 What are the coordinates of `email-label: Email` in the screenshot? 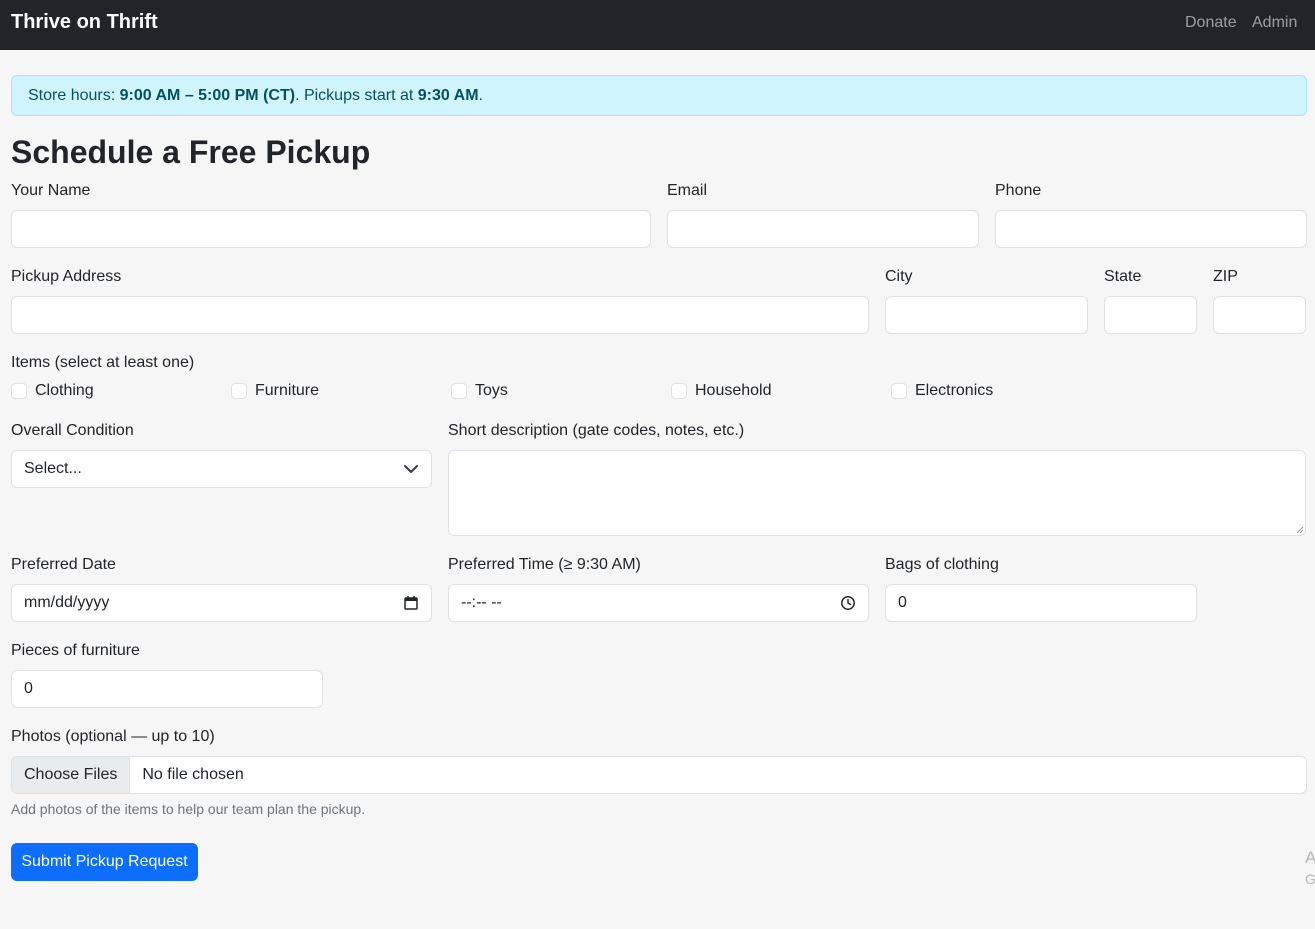 It's located at (687, 190).